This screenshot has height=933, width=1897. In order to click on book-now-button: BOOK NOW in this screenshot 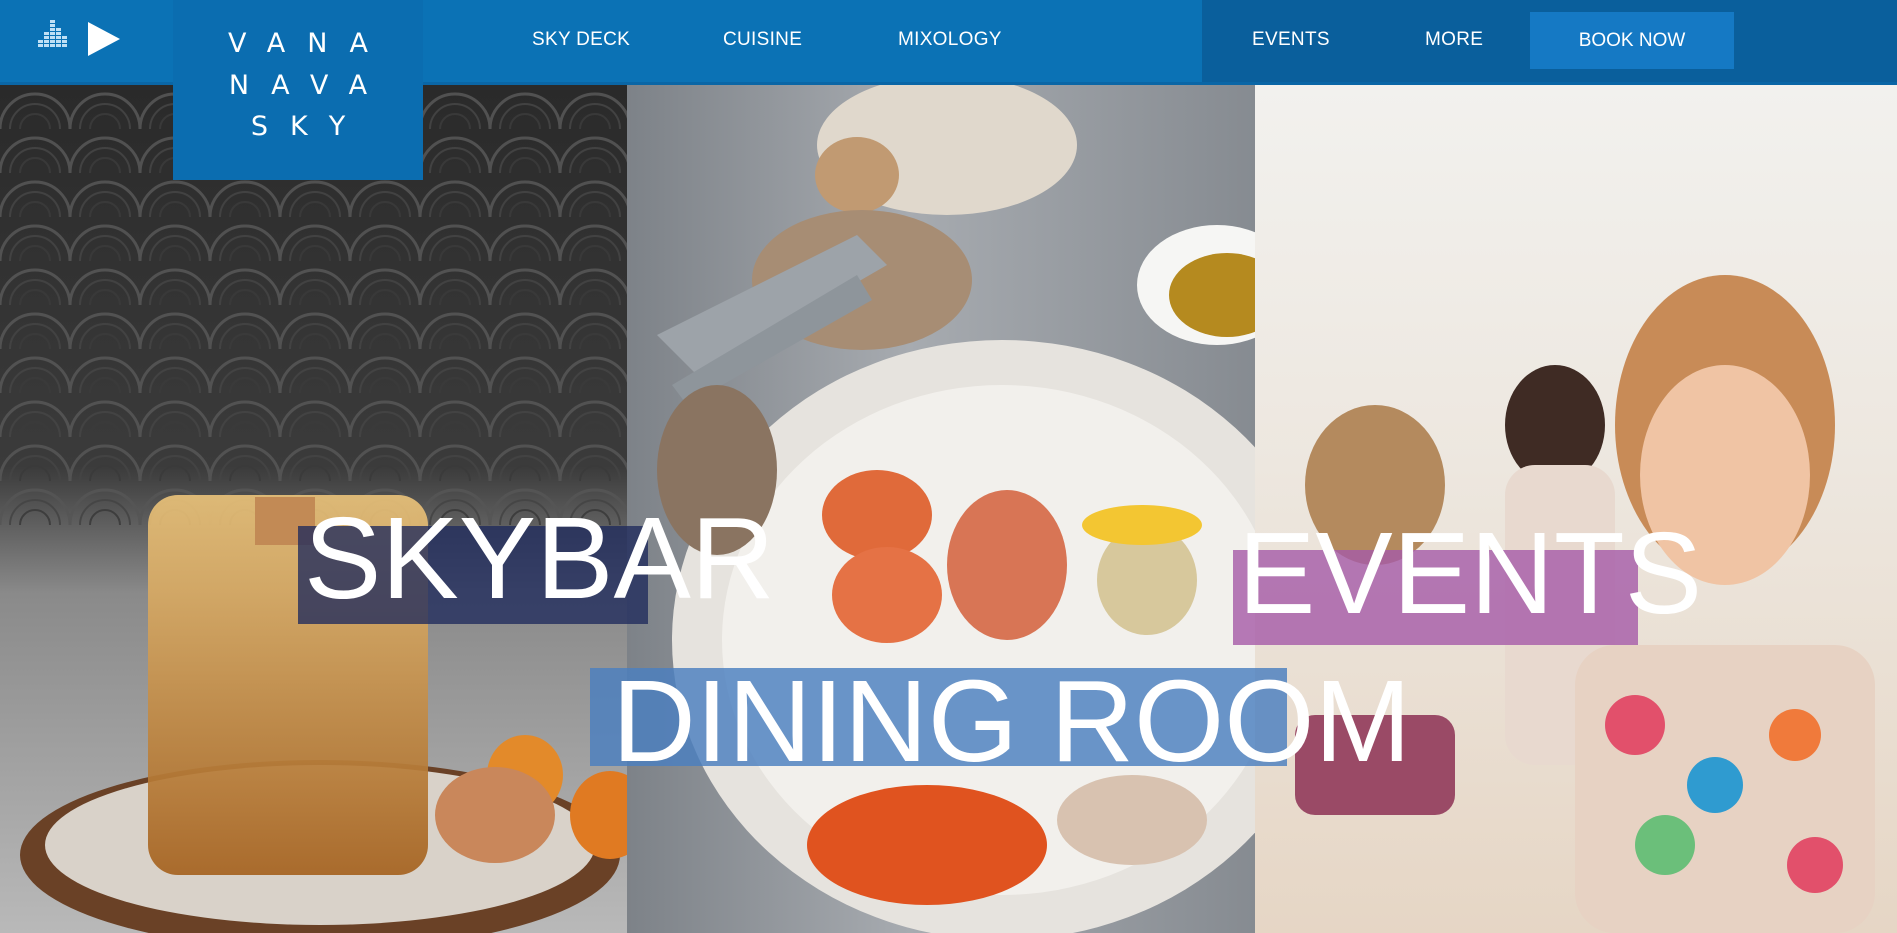, I will do `click(1632, 40)`.